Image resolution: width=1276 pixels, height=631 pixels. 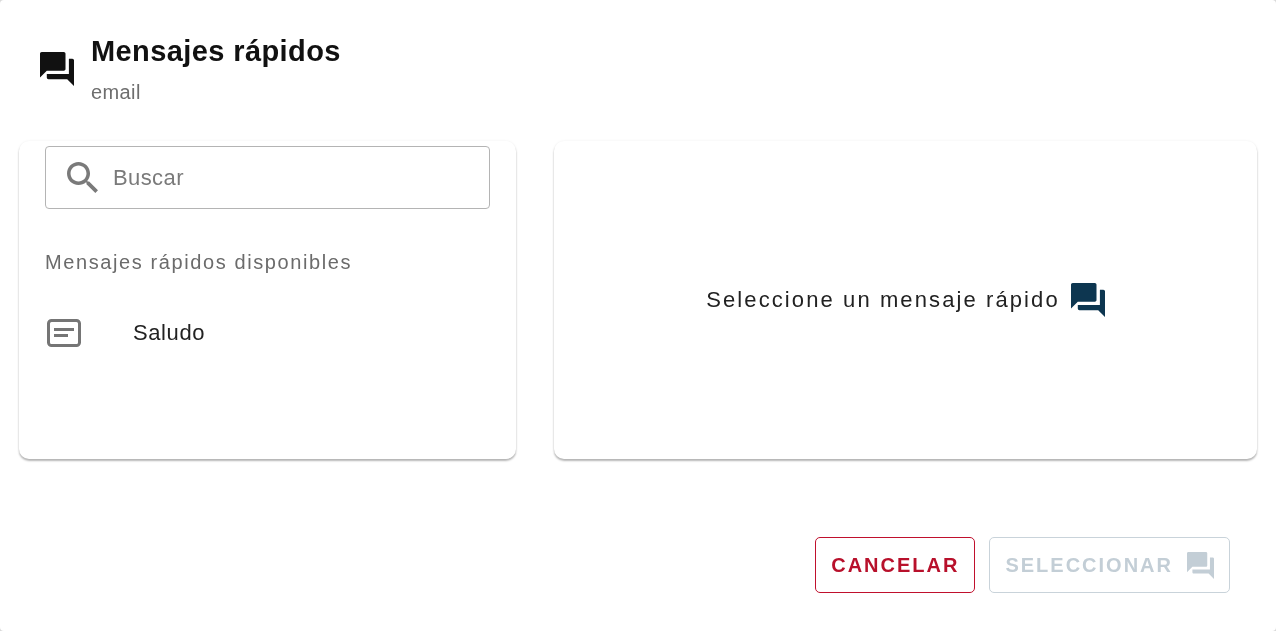 I want to click on dialog-subtitle: email, so click(x=116, y=92).